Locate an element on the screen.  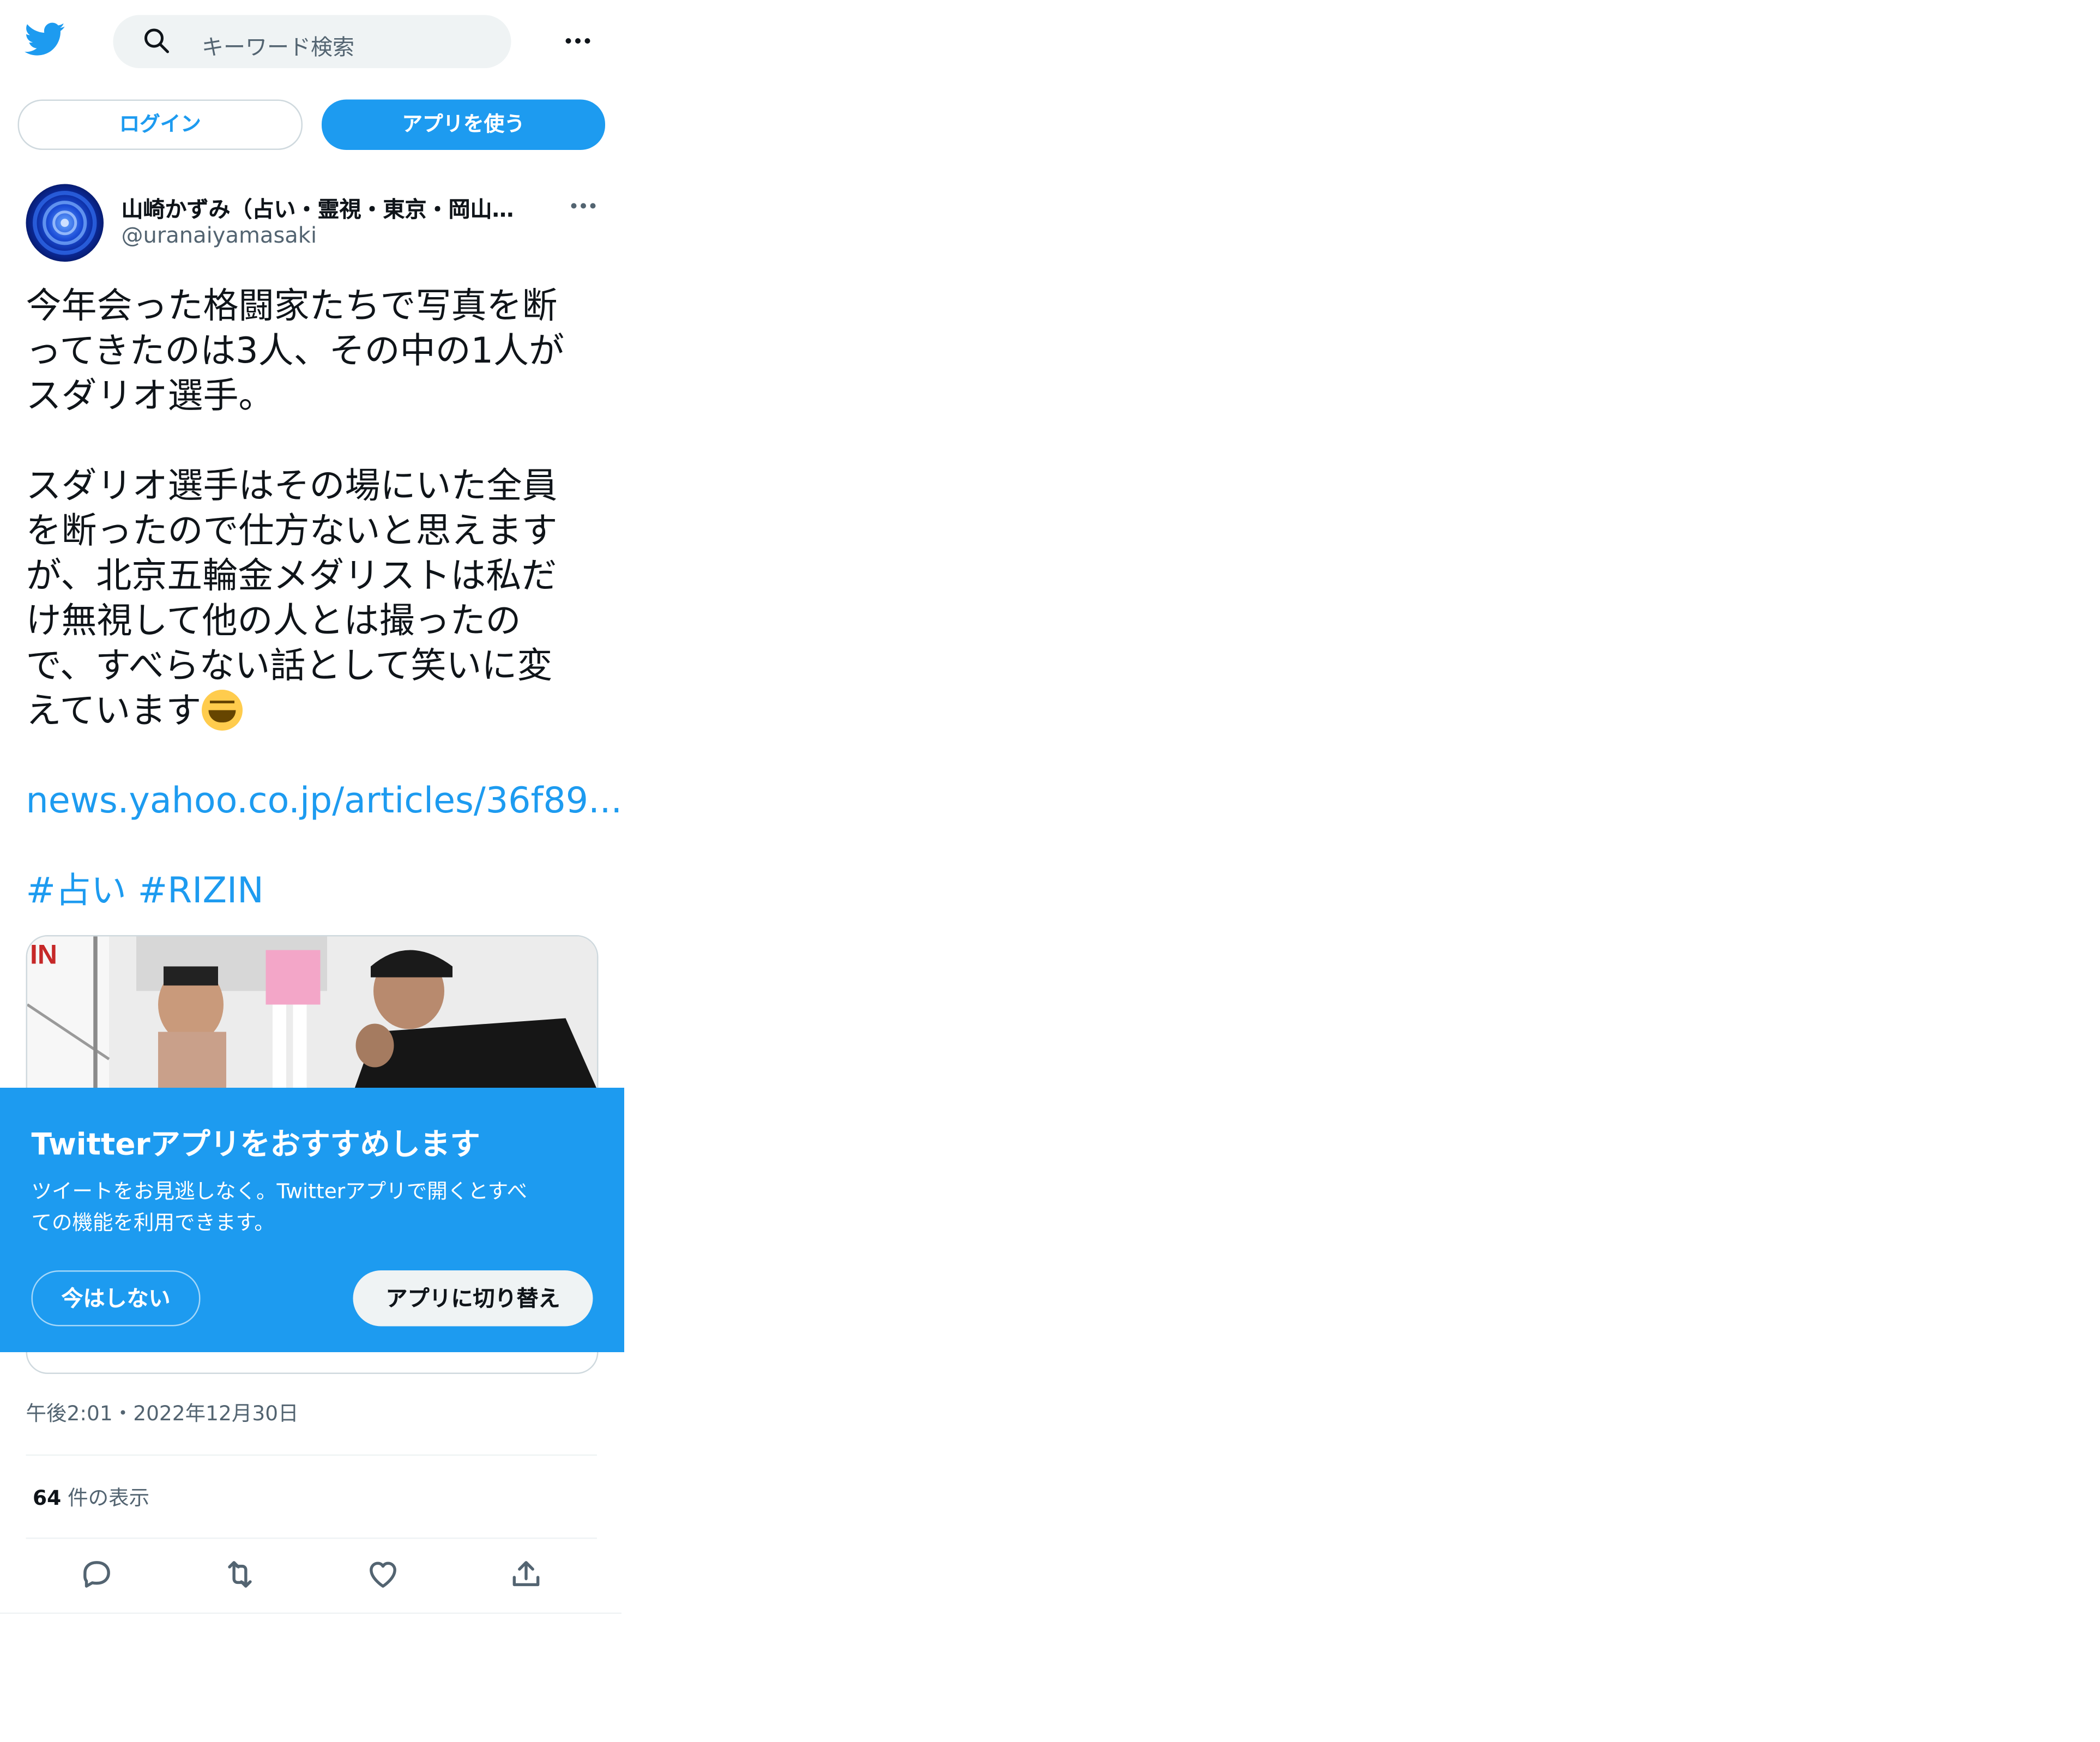
tweet-line: け無視して他の人とは撮ったの is located at coordinates (273, 621).